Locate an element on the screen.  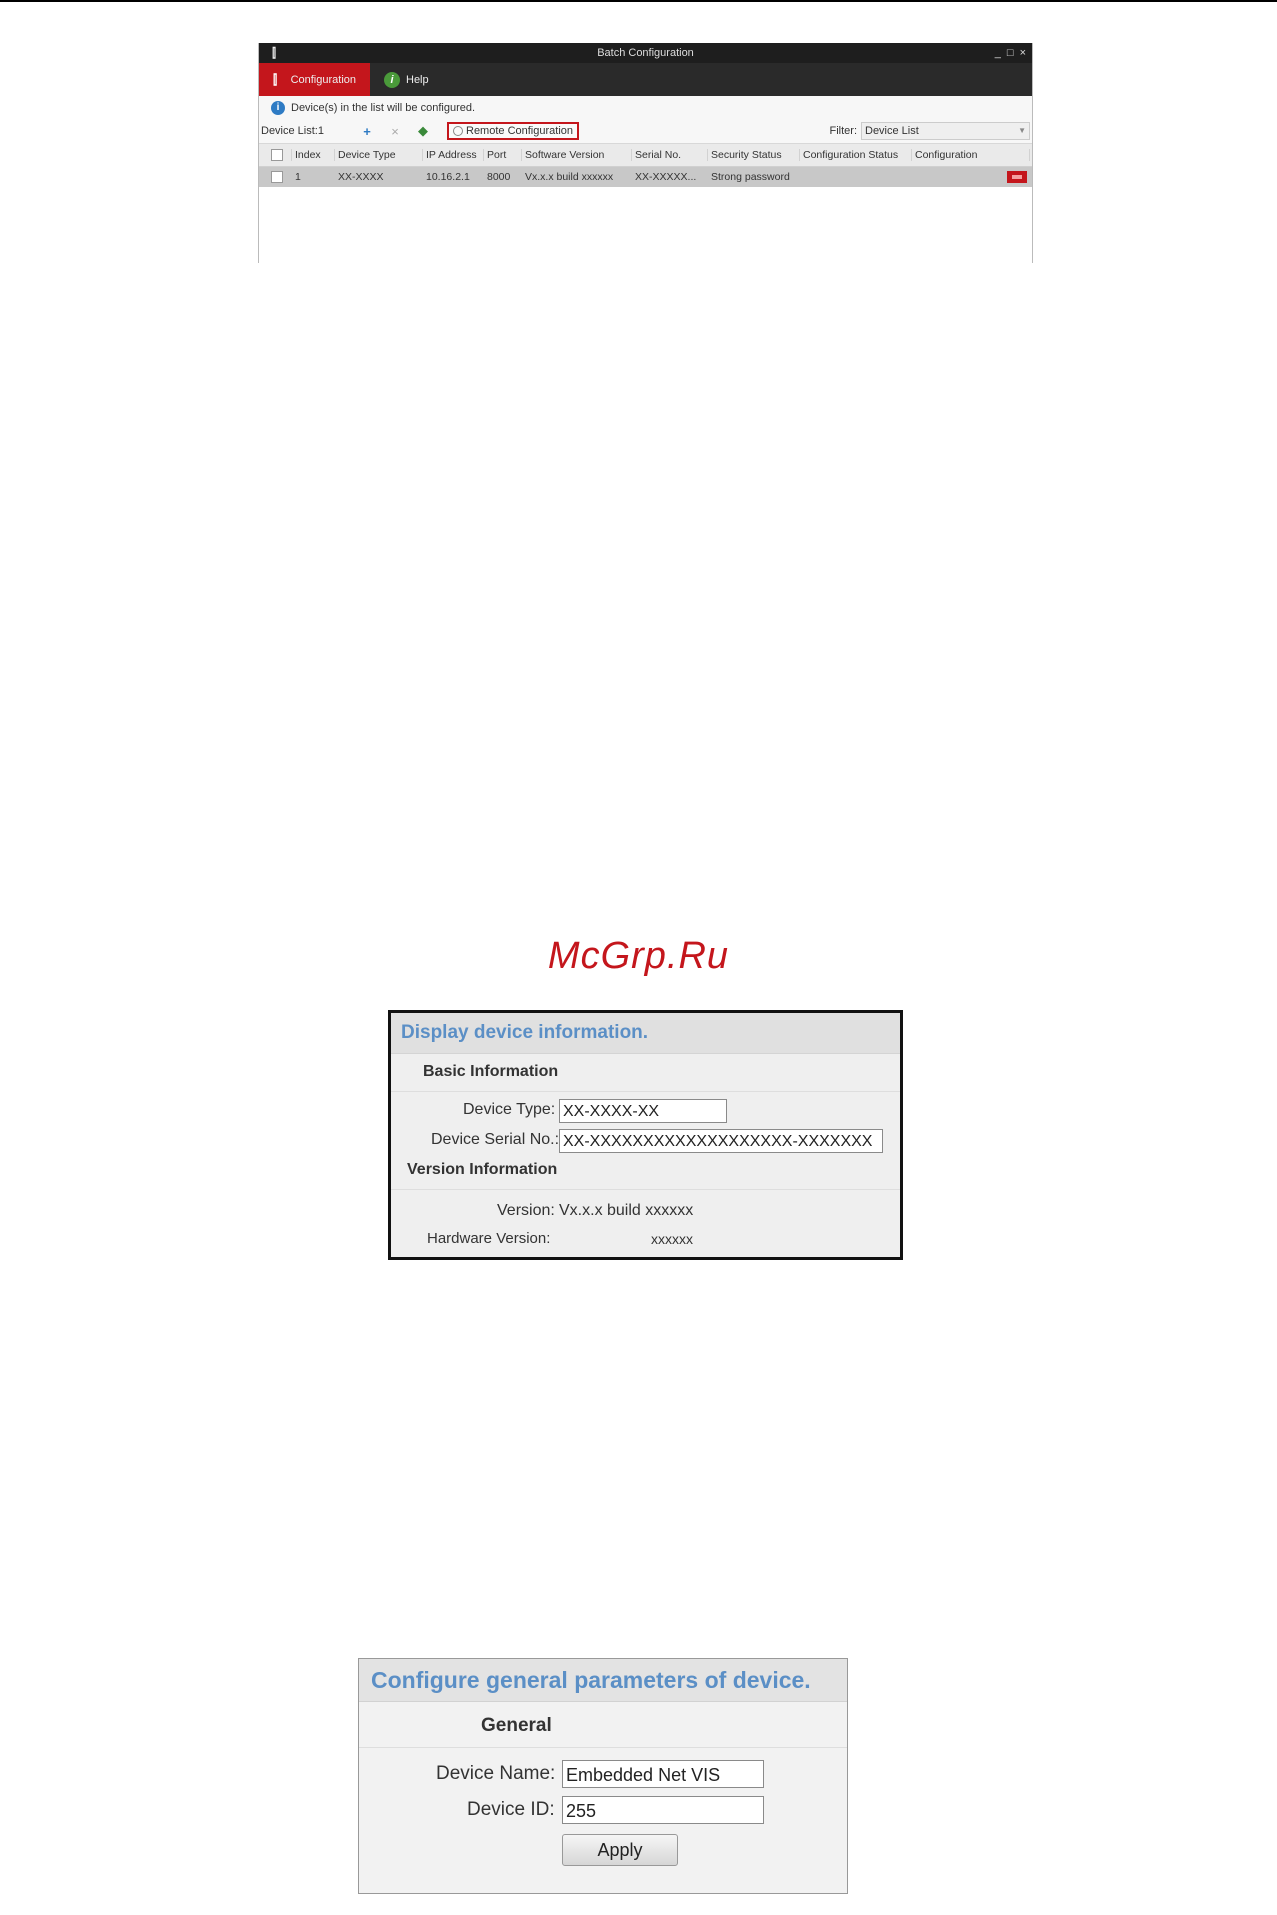
select-all-checkbox is located at coordinates (276, 155).